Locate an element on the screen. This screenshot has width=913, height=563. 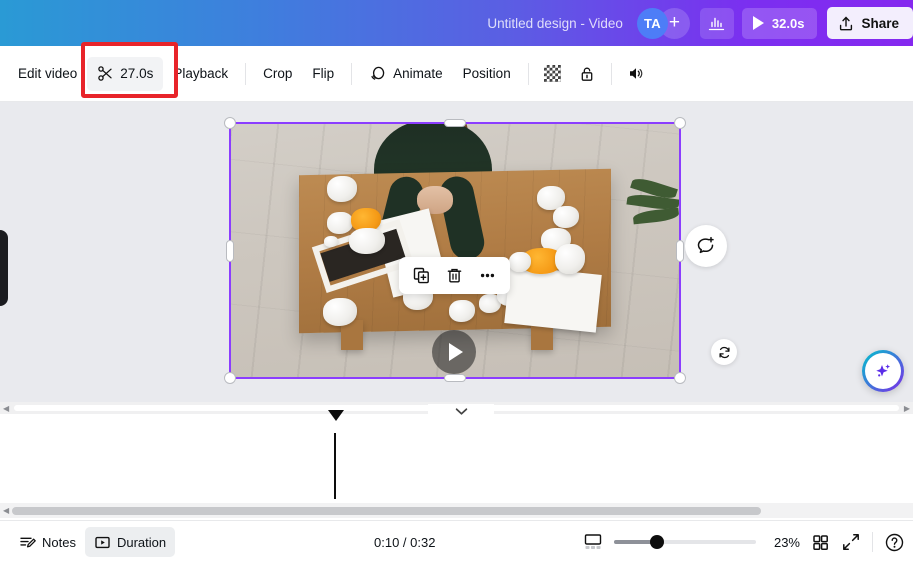
edit-video-button: Edit video is located at coordinates (47, 74).